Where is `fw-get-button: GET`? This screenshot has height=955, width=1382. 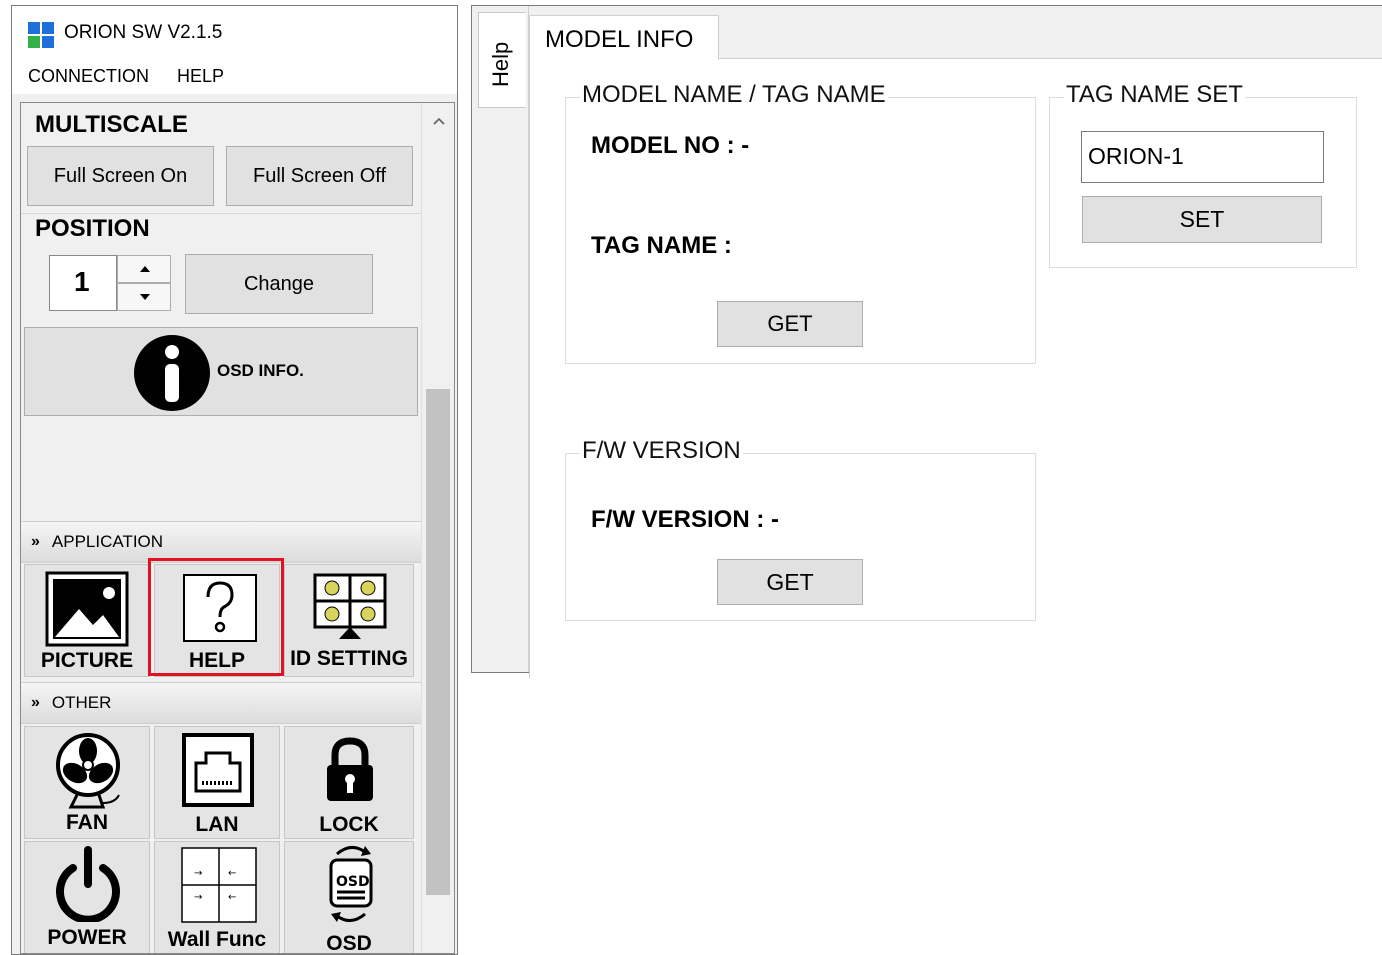 fw-get-button: GET is located at coordinates (790, 582).